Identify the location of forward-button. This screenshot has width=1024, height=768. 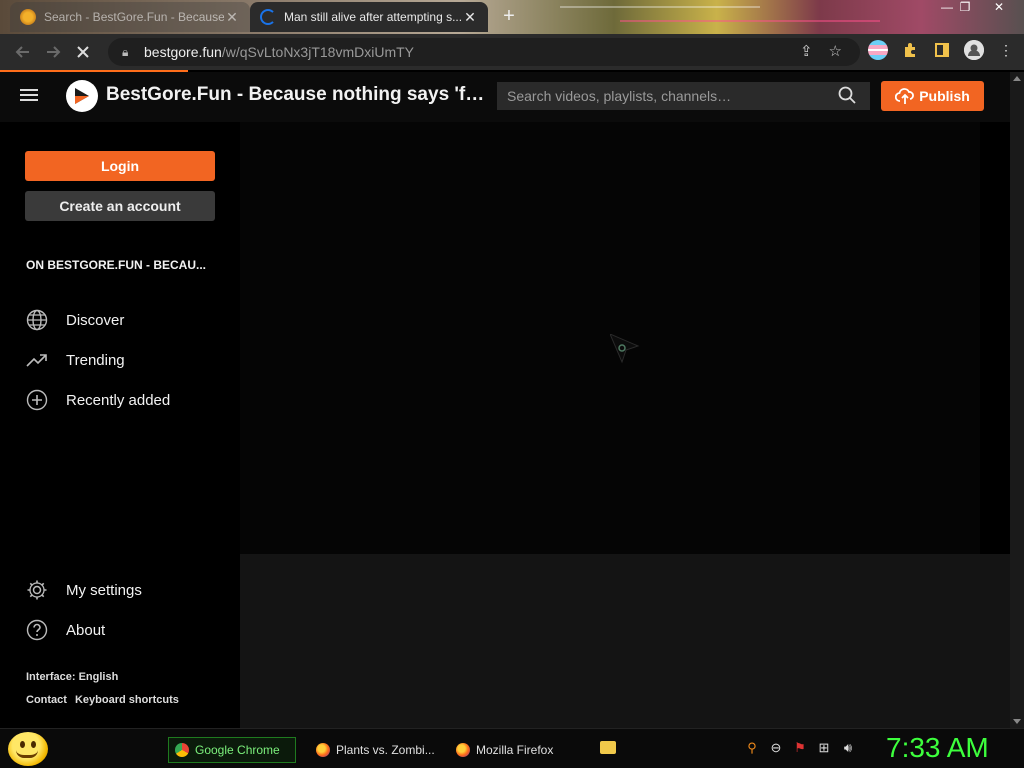
(53, 52).